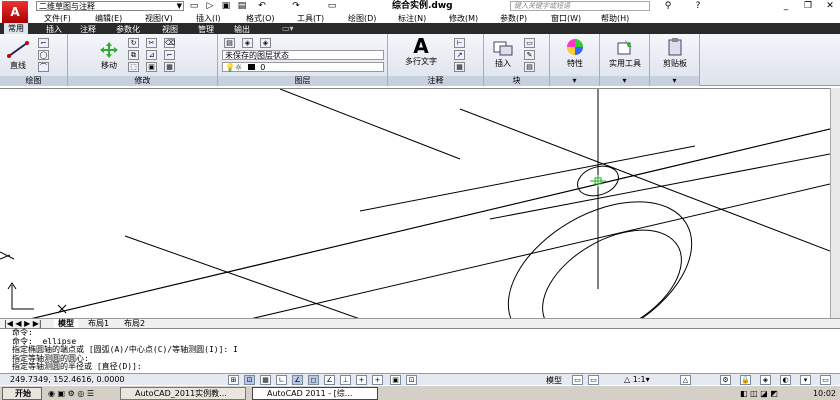 The width and height of the screenshot is (840, 400). I want to click on quick-view-layouts-icon: ▭, so click(577, 380).